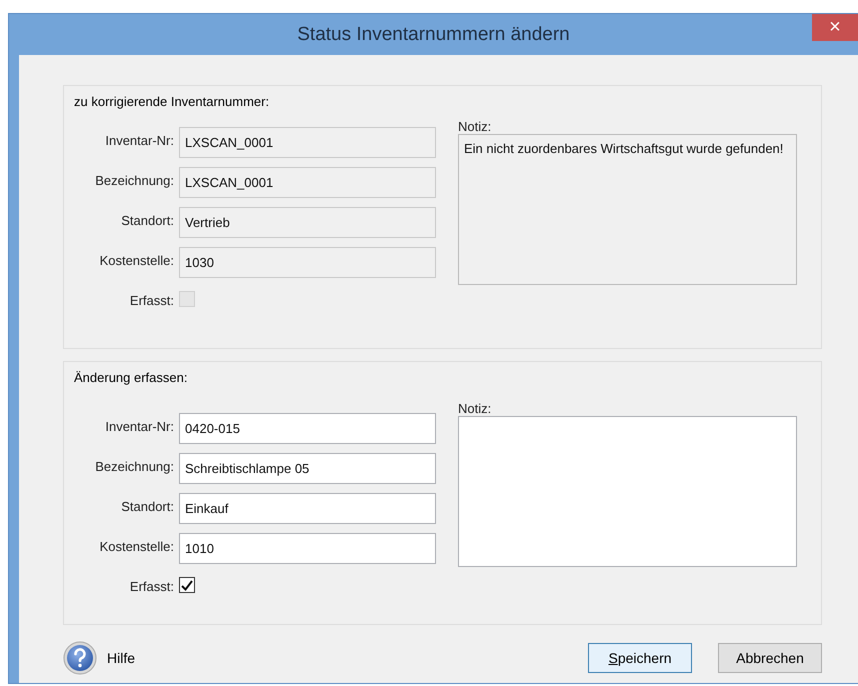  I want to click on close-button: ×, so click(835, 27).